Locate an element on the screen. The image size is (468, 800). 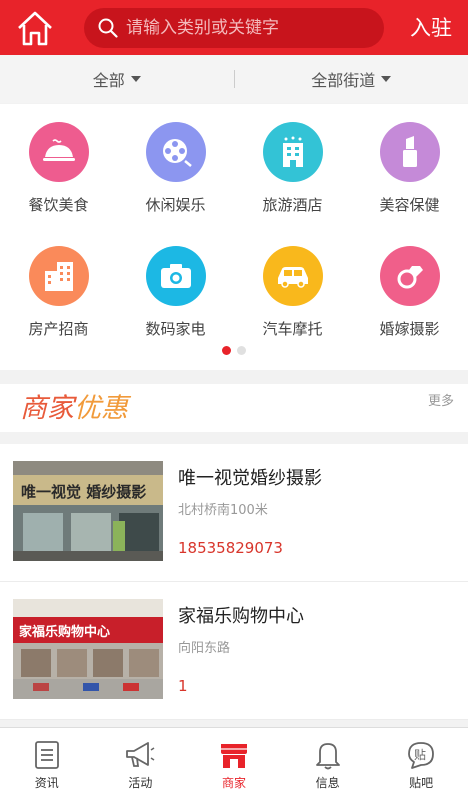
news-icon is located at coordinates (46, 755).